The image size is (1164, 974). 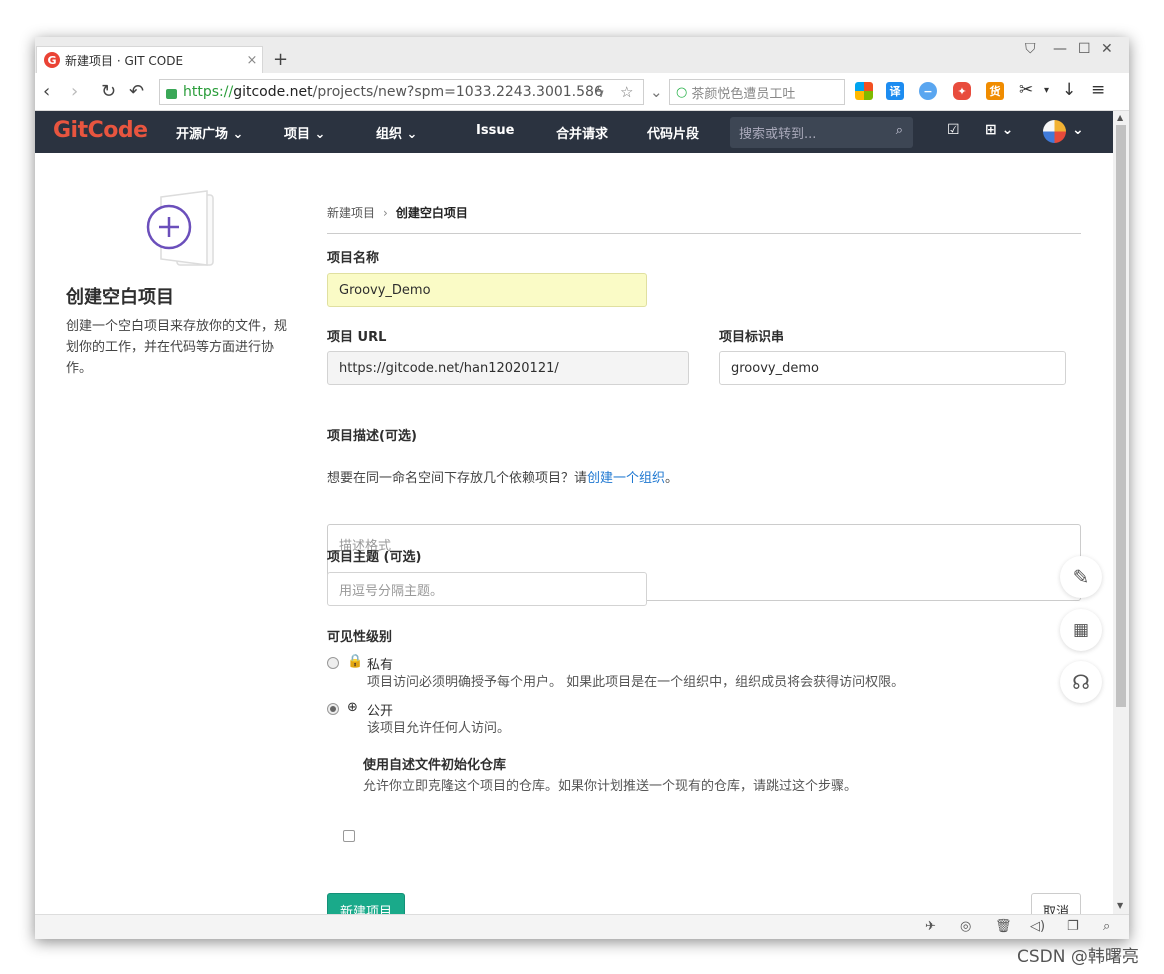 What do you see at coordinates (351, 213) in the screenshot?
I see `breadcrumb-parent: 新建项目` at bounding box center [351, 213].